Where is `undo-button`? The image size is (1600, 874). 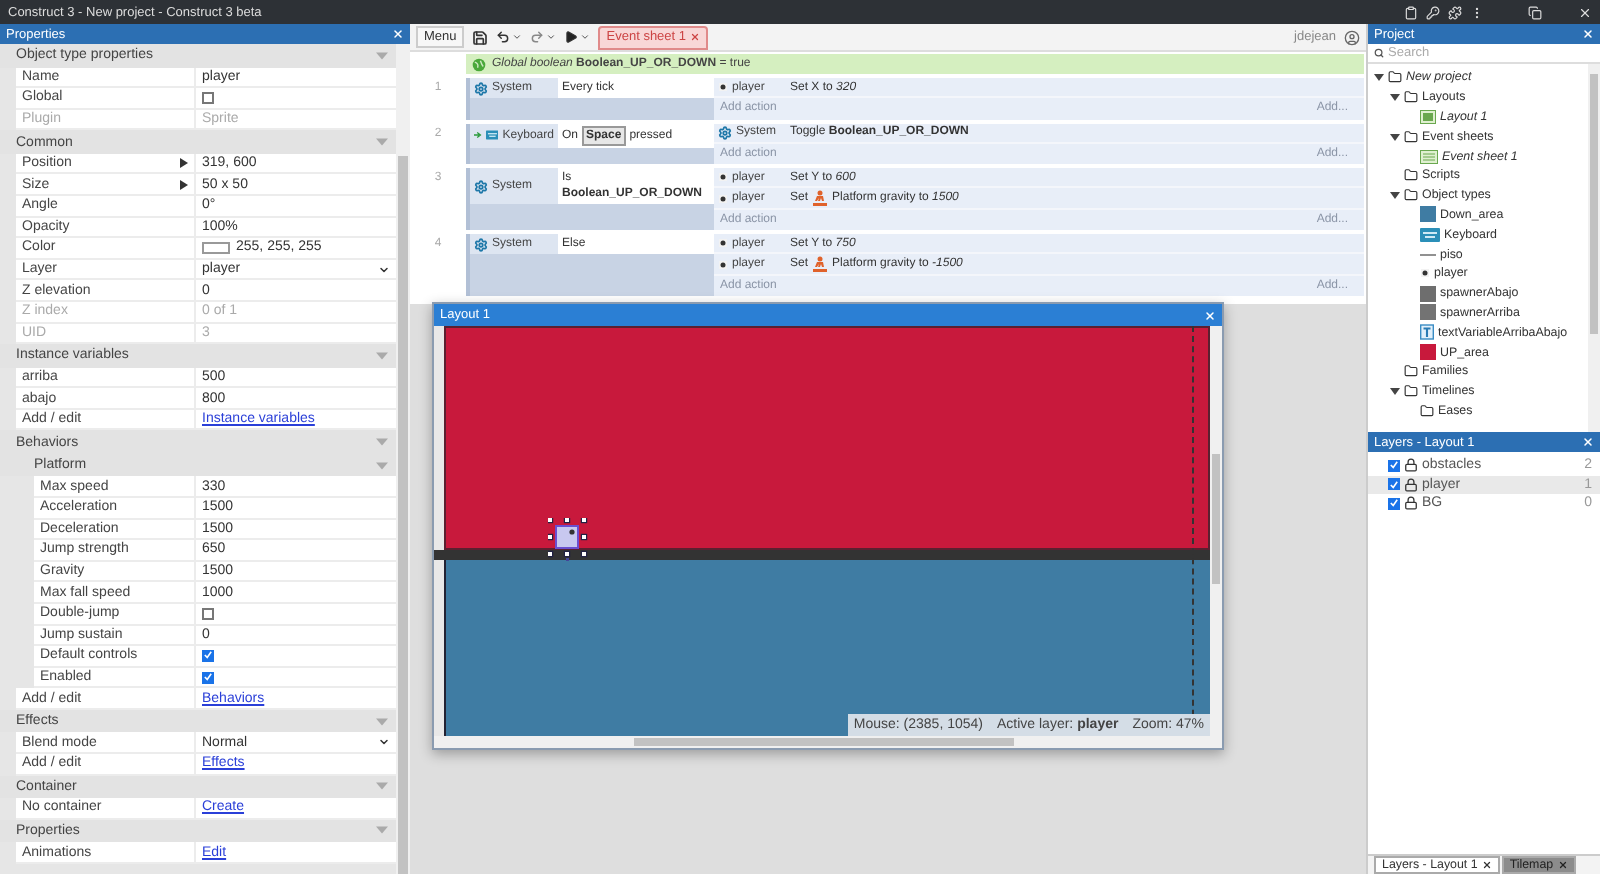 undo-button is located at coordinates (509, 37).